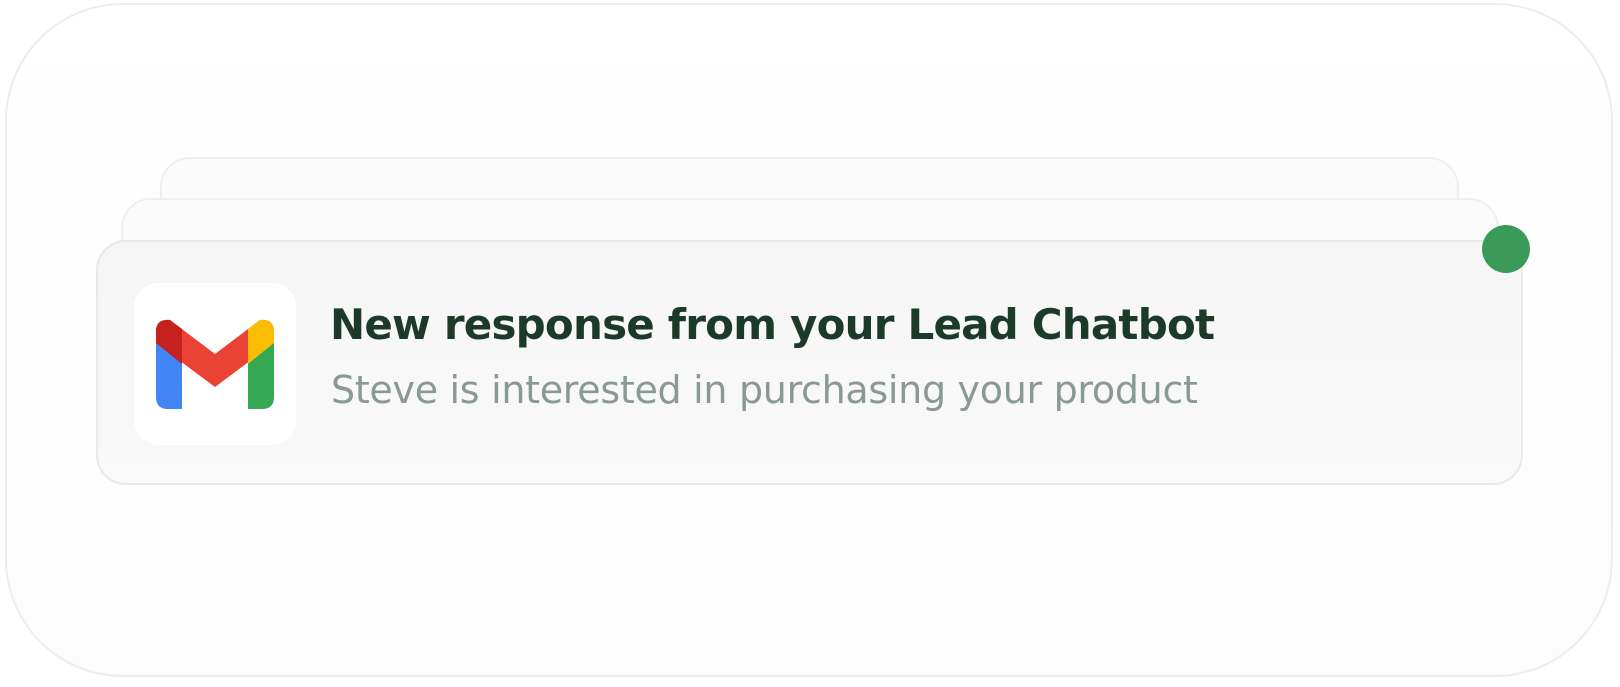 This screenshot has height=687, width=1620. Describe the element at coordinates (1506, 249) in the screenshot. I see `unread-status-dot` at that location.